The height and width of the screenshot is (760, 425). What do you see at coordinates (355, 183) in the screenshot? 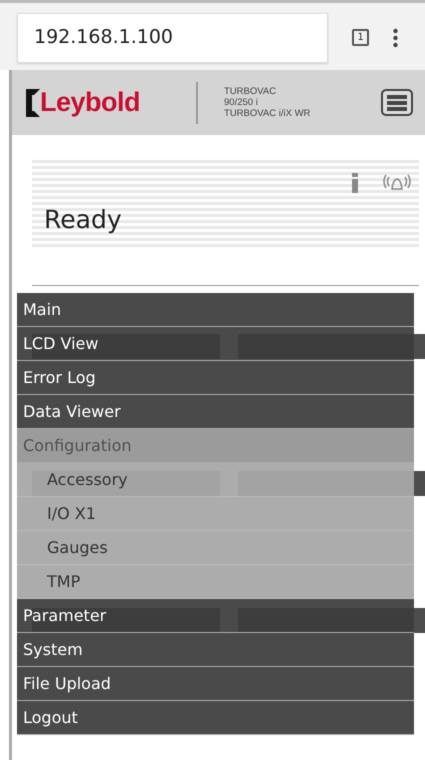
I see `info-icon` at bounding box center [355, 183].